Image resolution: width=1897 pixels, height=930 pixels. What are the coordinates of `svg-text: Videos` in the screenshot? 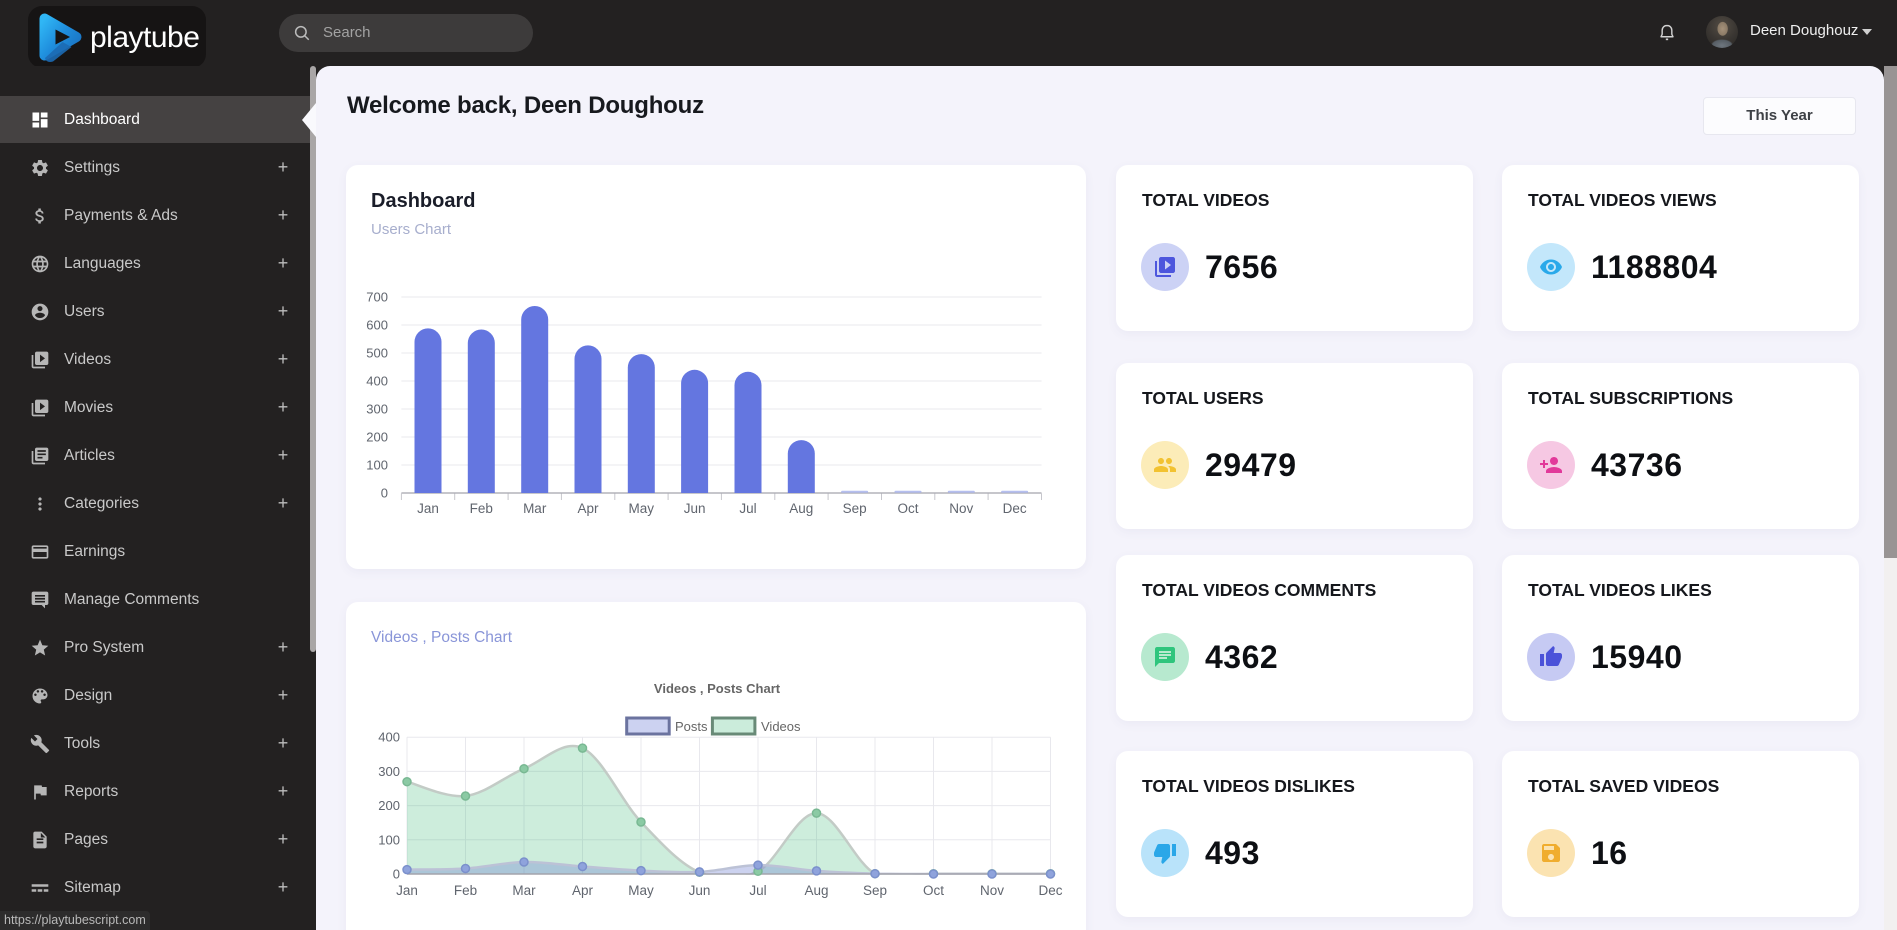 It's located at (781, 726).